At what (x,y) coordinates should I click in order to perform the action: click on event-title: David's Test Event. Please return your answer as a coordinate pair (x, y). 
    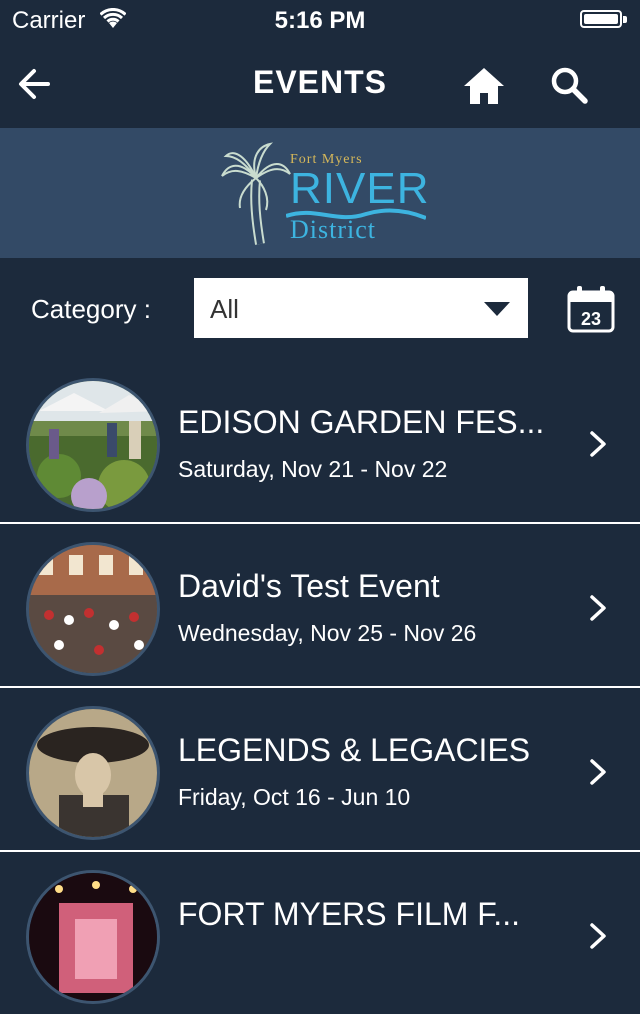
    Looking at the image, I should click on (309, 586).